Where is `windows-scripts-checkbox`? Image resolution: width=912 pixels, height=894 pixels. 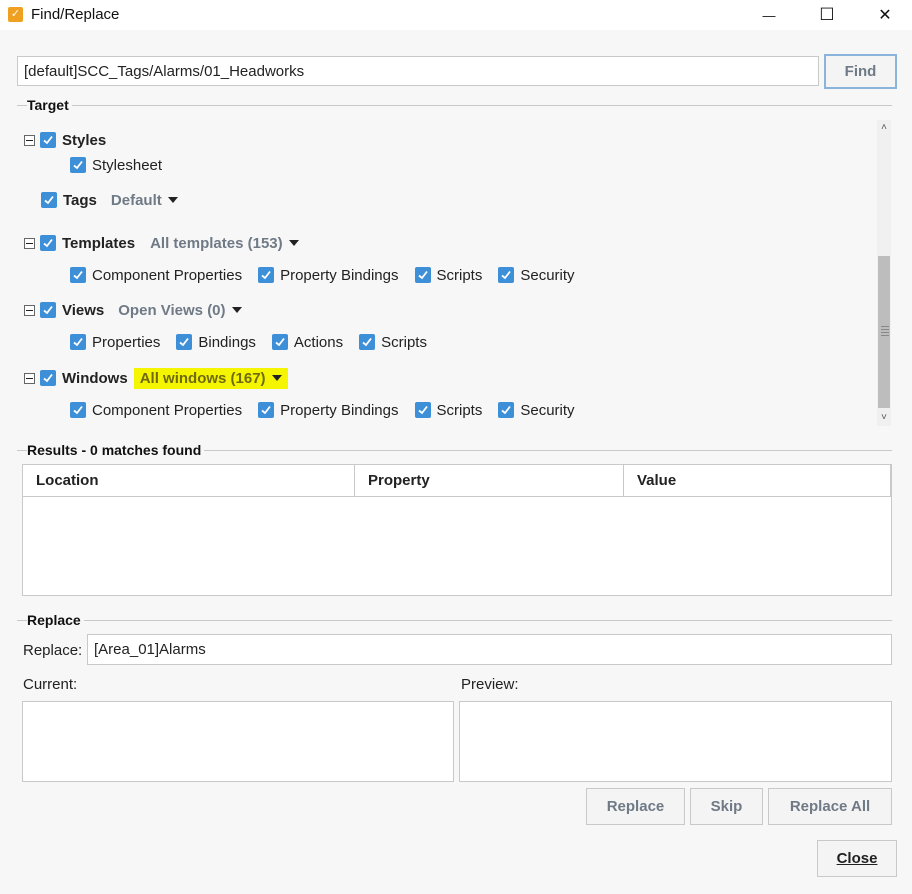
windows-scripts-checkbox is located at coordinates (422, 410).